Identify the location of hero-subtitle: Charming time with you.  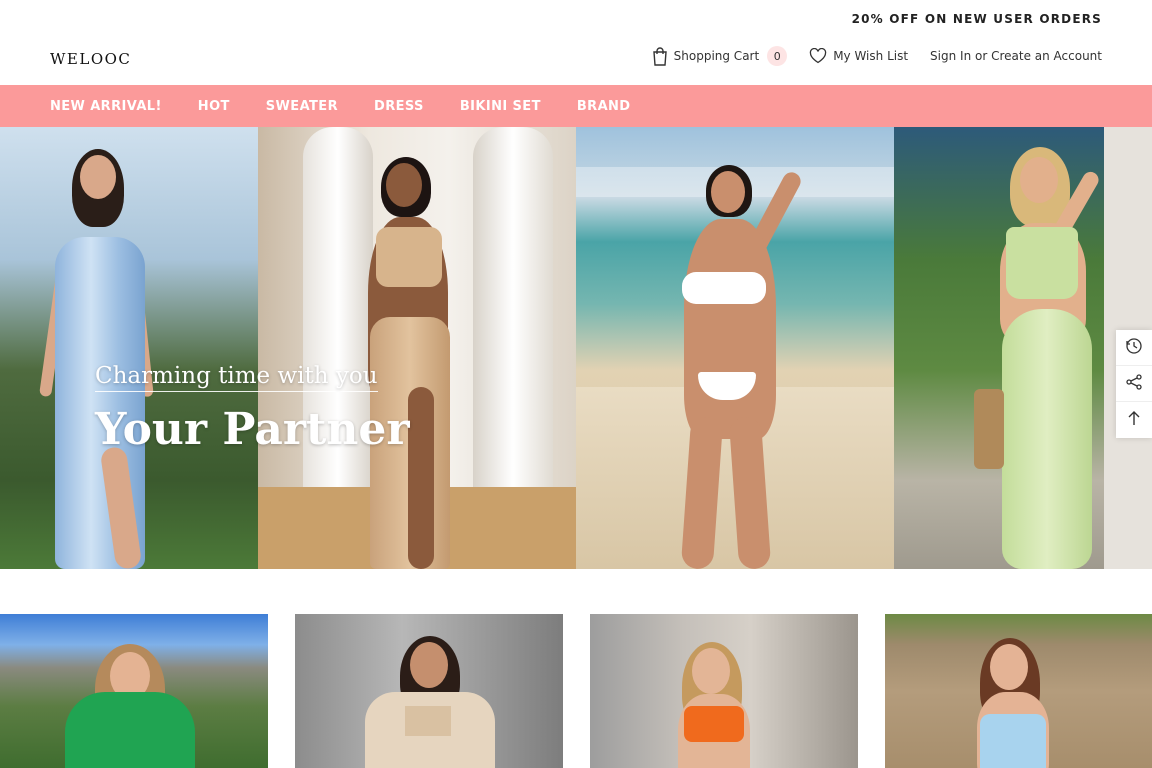
(236, 377).